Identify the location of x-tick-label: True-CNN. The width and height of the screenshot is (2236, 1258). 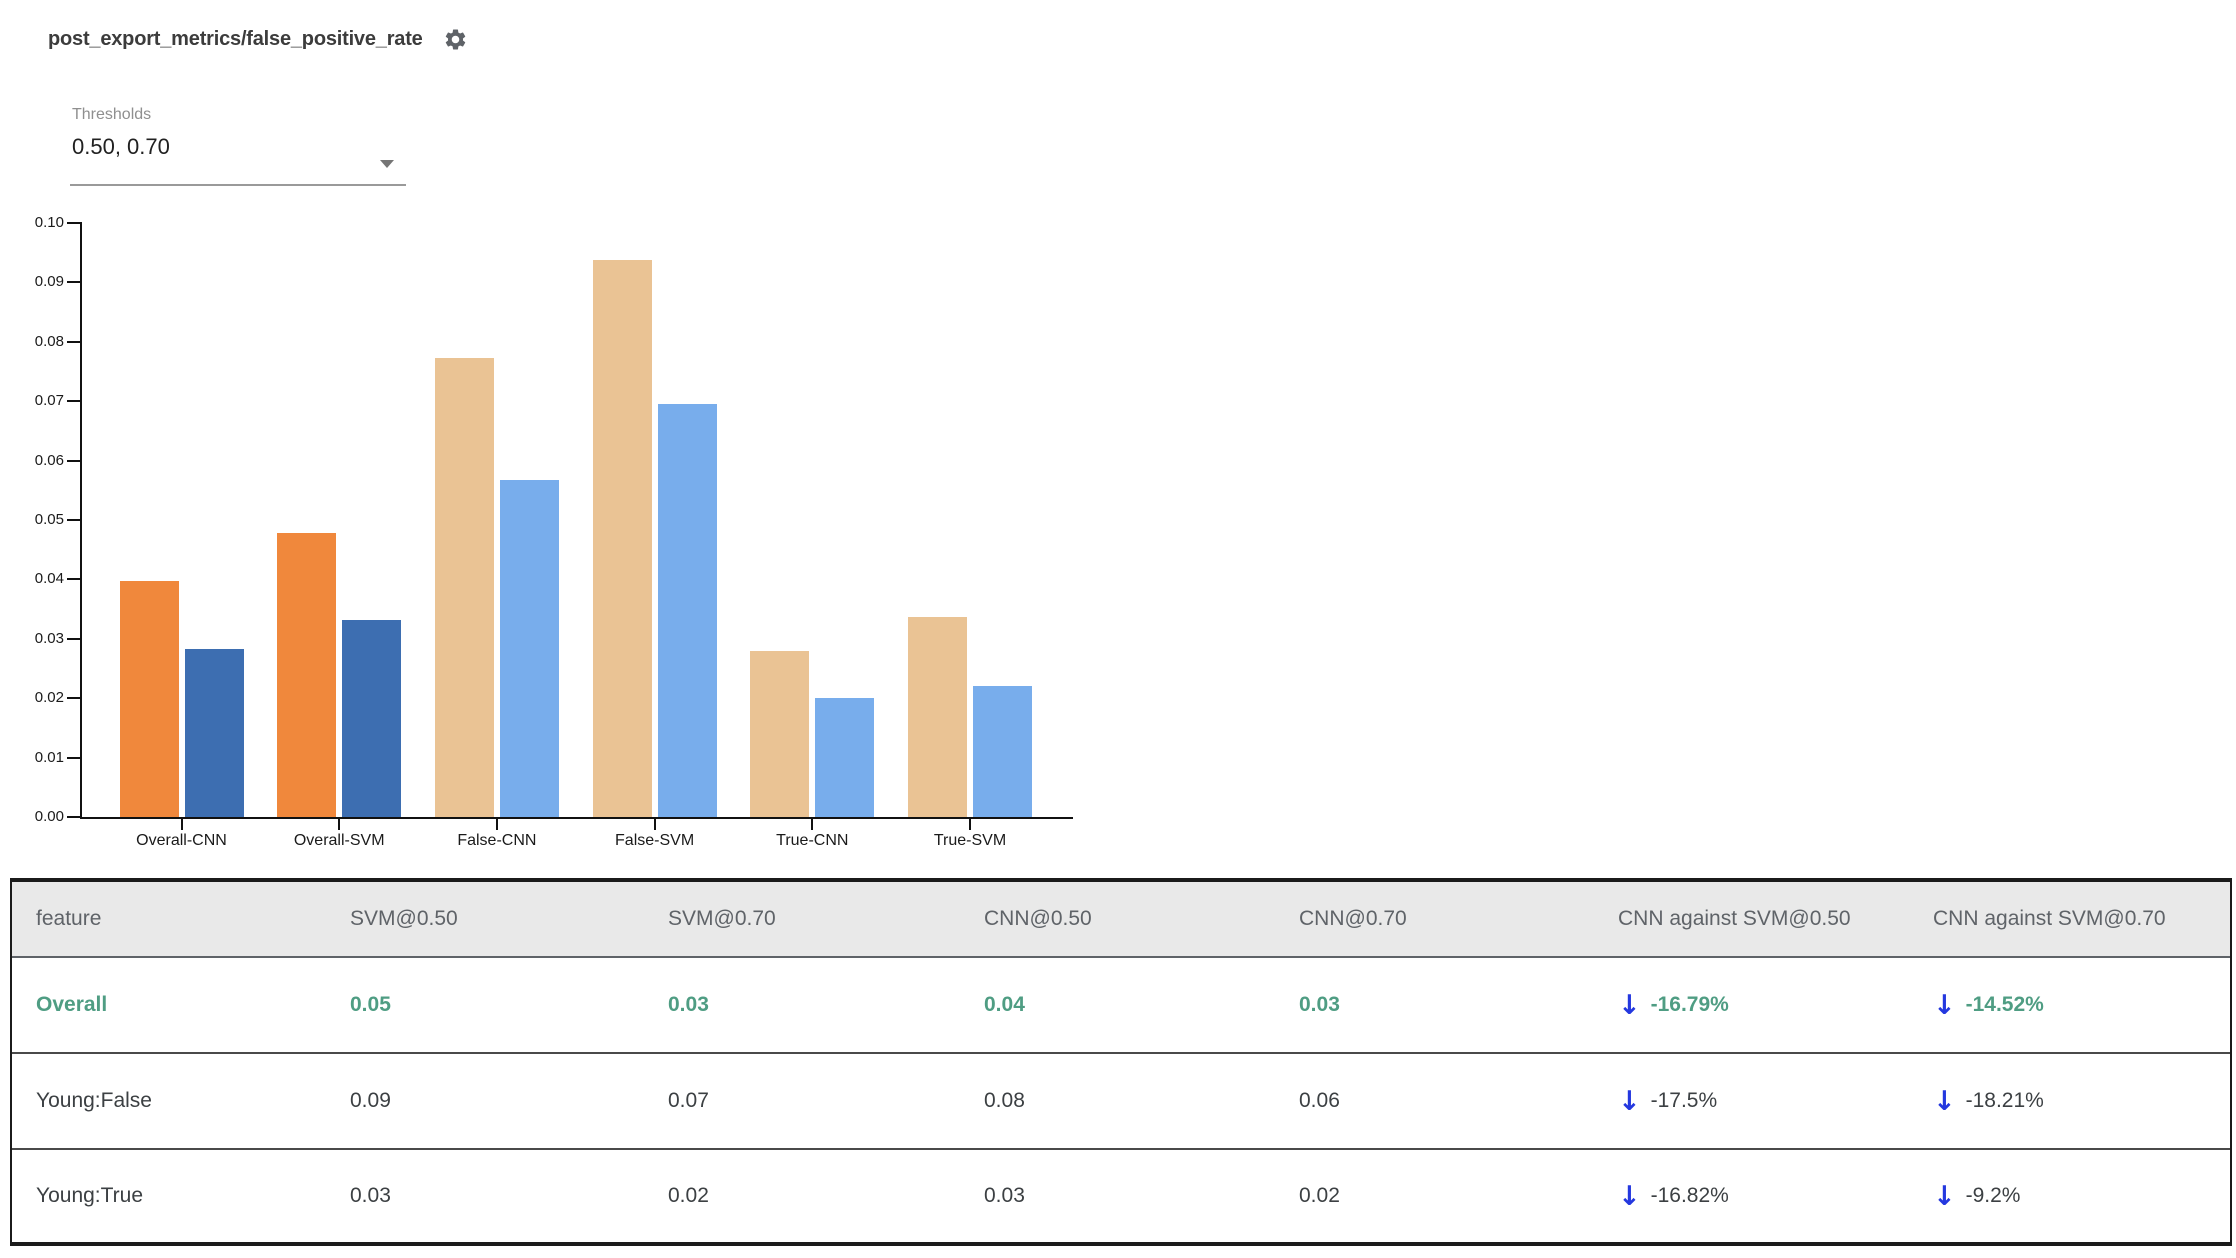
(812, 840).